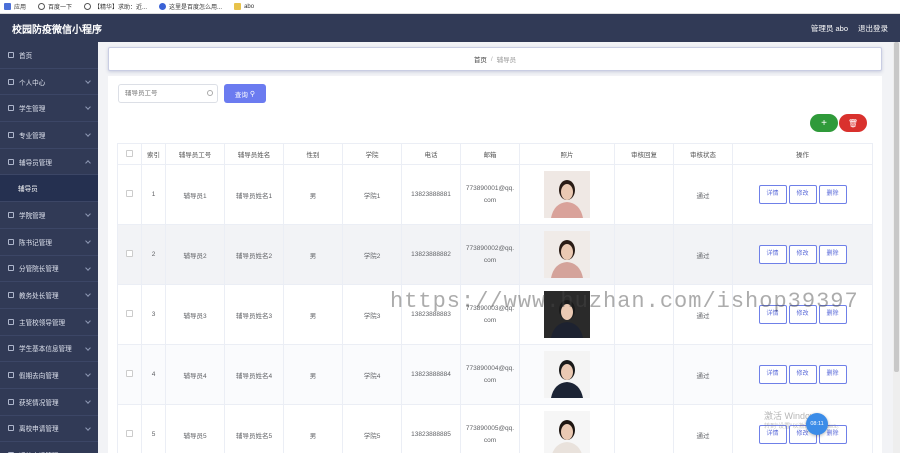 The image size is (900, 453). Describe the element at coordinates (49, 429) in the screenshot. I see `sidebar-item-14: 离校申请管理` at that location.